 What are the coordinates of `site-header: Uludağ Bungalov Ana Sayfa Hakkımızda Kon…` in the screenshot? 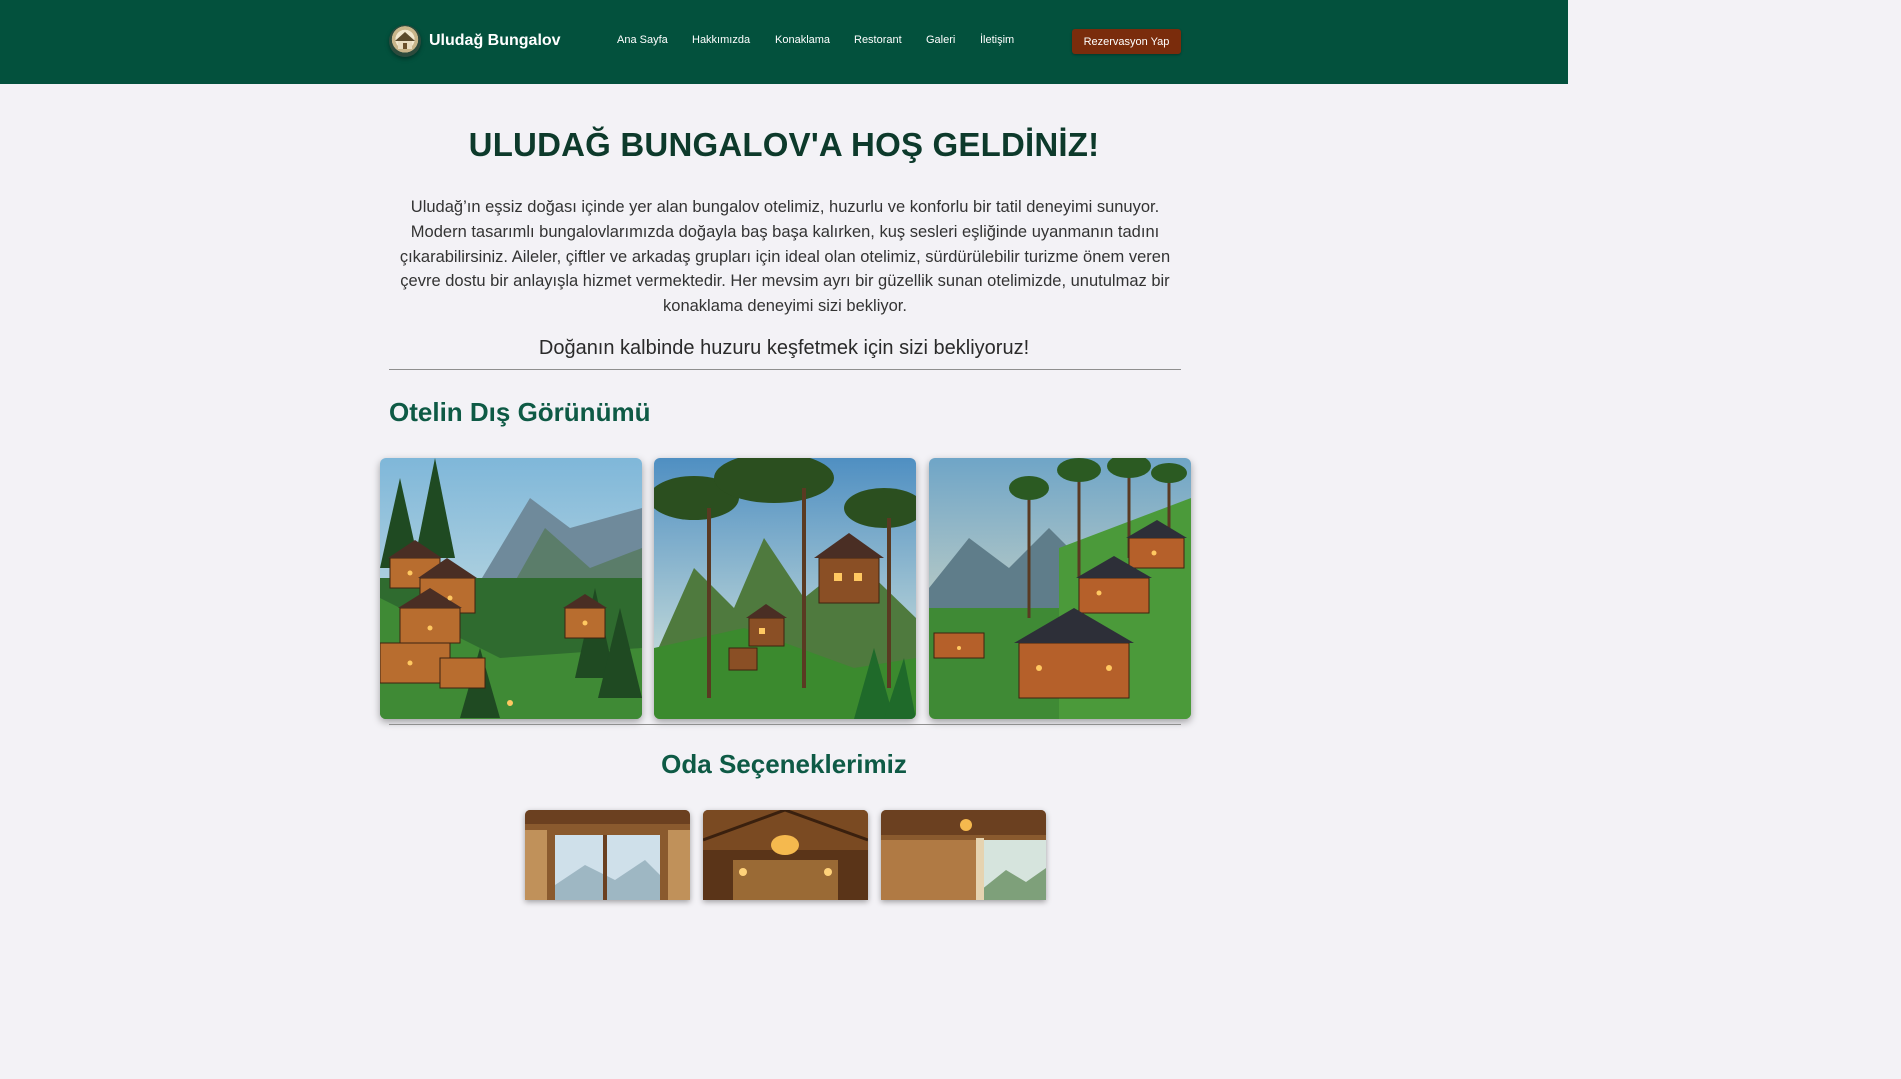 It's located at (784, 42).